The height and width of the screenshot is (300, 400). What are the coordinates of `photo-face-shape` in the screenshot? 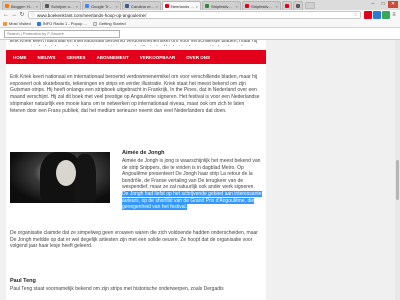 It's located at (66, 173).